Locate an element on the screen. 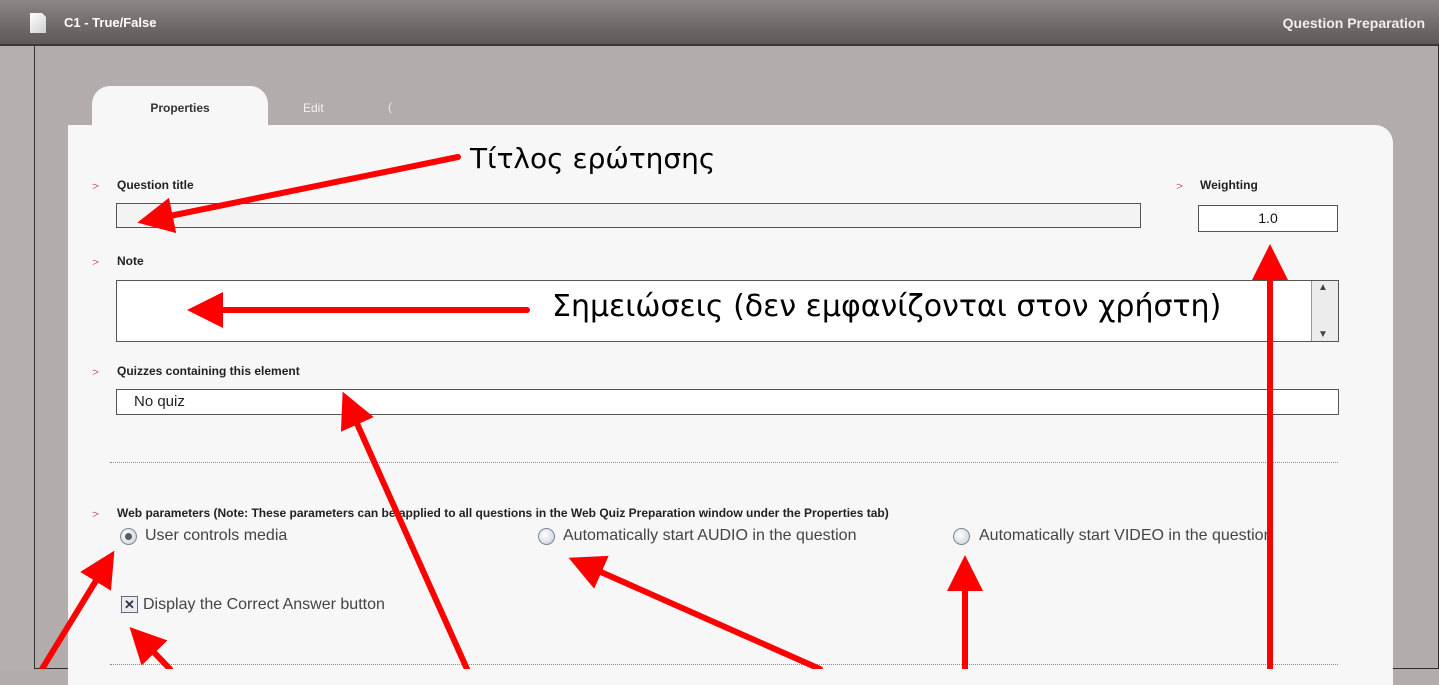  scroll-up-icon: ▲ is located at coordinates (1323, 287).